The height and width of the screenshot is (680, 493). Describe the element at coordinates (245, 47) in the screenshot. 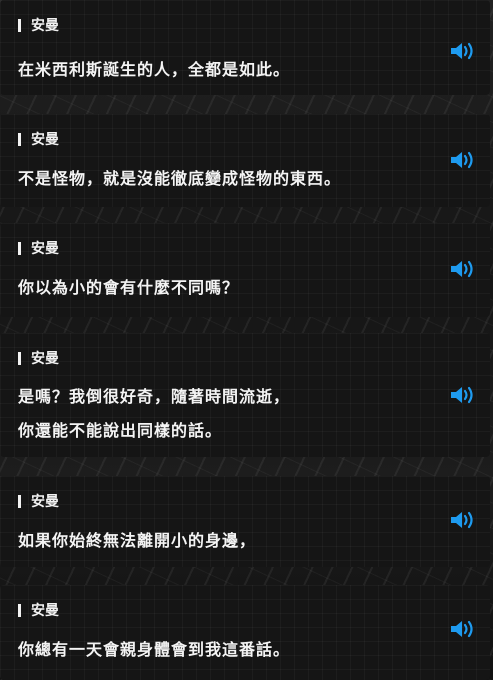

I see `dialogue-card: 安曼 在米西利斯誕生的人，全都是如此。` at that location.